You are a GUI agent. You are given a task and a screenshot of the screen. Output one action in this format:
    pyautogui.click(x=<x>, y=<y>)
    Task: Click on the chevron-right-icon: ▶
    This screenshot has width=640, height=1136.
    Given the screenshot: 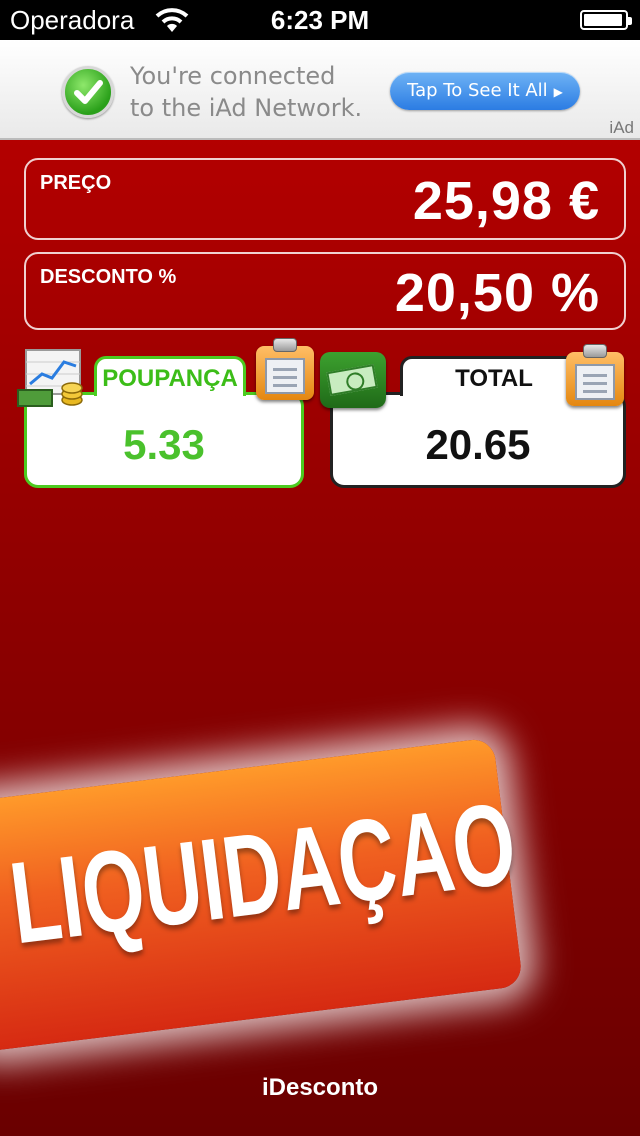 What is the action you would take?
    pyautogui.click(x=558, y=92)
    